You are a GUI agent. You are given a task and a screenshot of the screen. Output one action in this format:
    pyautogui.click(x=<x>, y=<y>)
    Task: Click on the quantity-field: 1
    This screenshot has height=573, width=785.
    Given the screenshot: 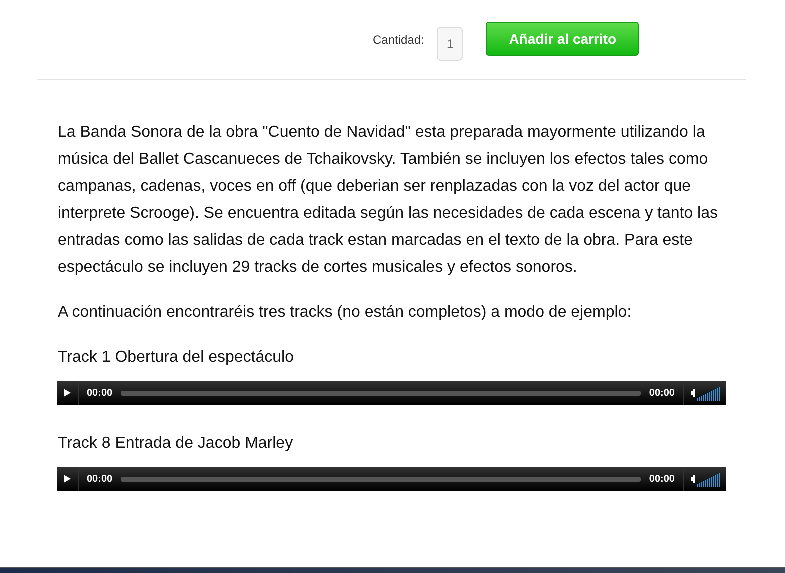 What is the action you would take?
    pyautogui.click(x=450, y=44)
    